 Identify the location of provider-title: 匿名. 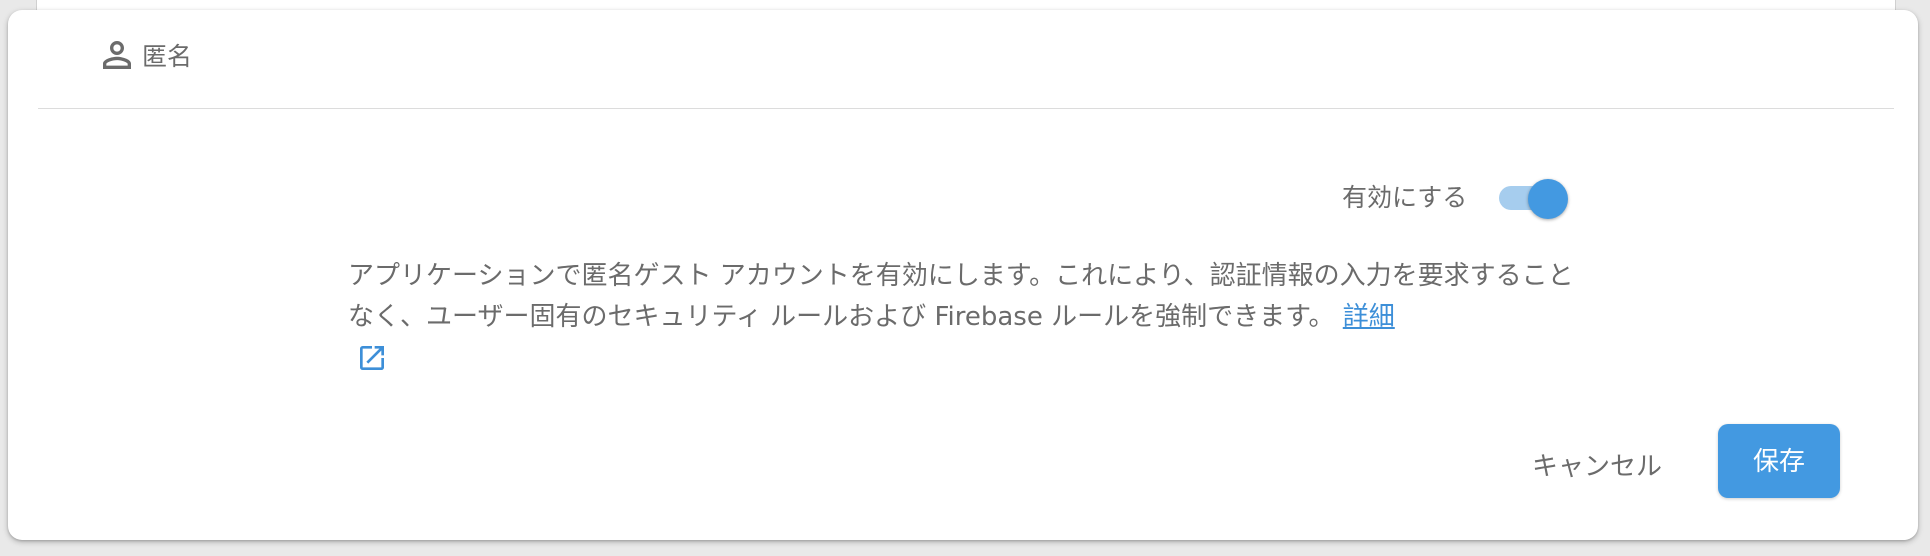
(167, 56).